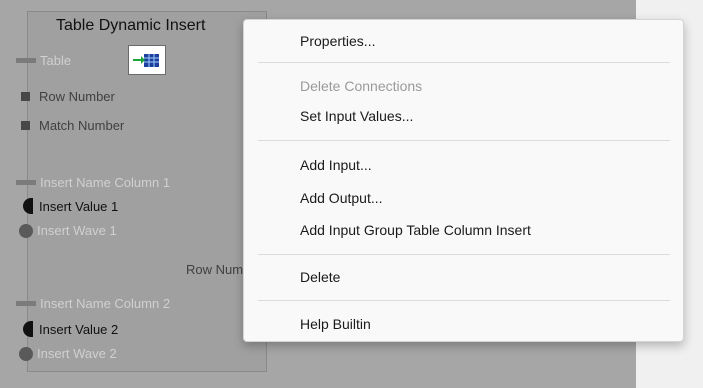 Image resolution: width=703 pixels, height=388 pixels. I want to click on port-label: Row Number, so click(77, 96).